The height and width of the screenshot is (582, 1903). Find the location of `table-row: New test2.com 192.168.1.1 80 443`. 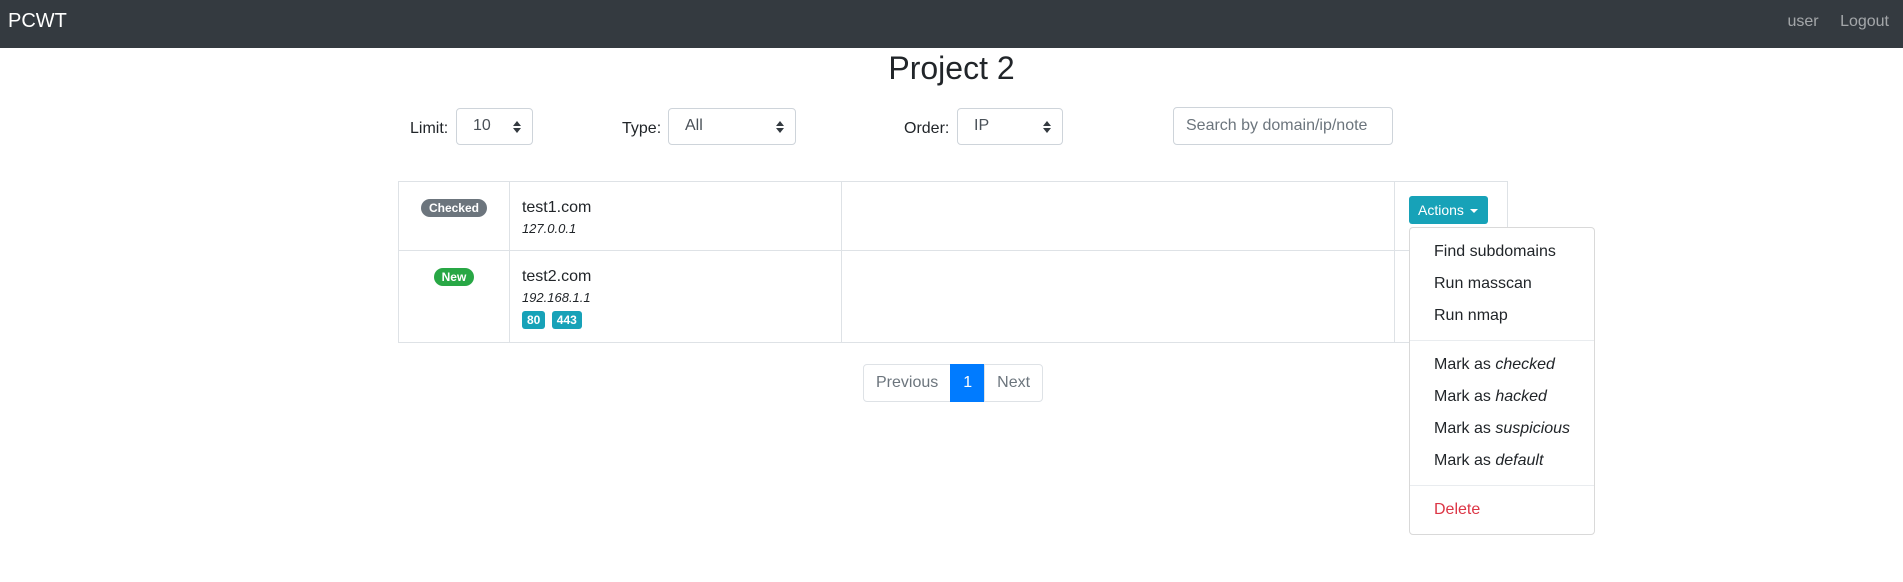

table-row: New test2.com 192.168.1.1 80 443 is located at coordinates (953, 296).